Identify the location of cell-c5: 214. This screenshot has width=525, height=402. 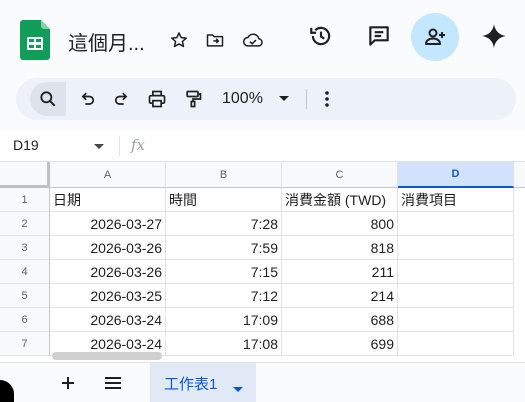
(340, 296).